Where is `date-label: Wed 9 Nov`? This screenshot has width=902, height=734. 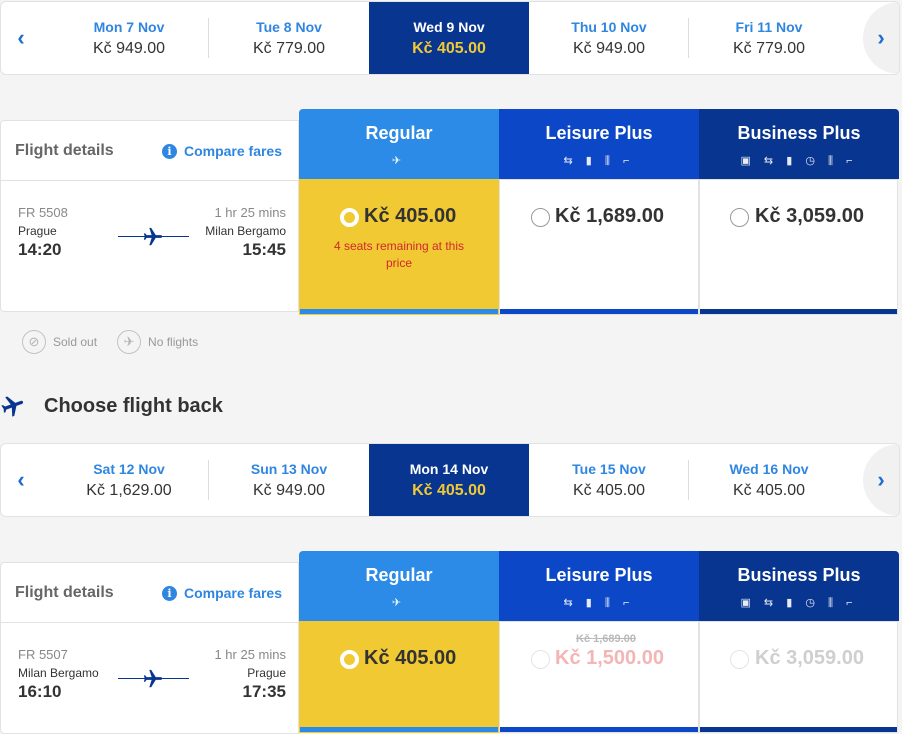
date-label: Wed 9 Nov is located at coordinates (449, 27).